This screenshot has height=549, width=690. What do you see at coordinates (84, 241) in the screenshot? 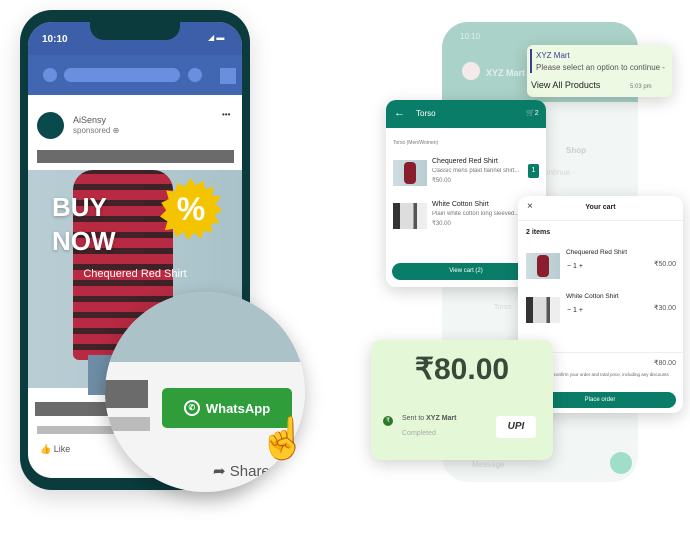
I see `headline-2: NOW` at bounding box center [84, 241].